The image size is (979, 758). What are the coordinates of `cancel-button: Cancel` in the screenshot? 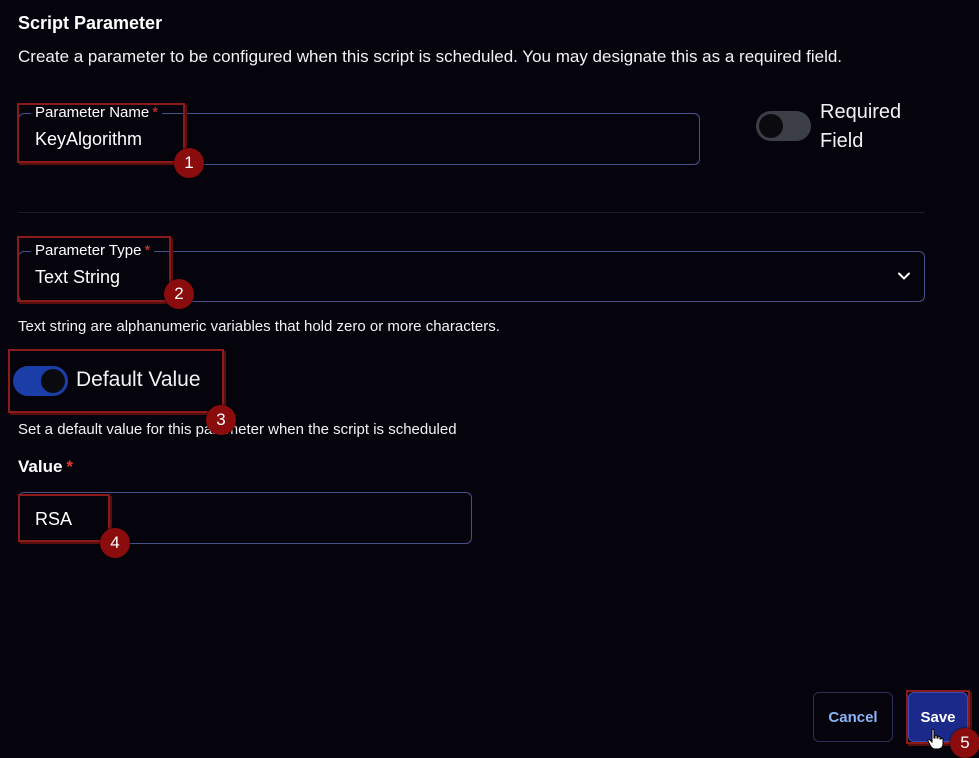 It's located at (853, 717).